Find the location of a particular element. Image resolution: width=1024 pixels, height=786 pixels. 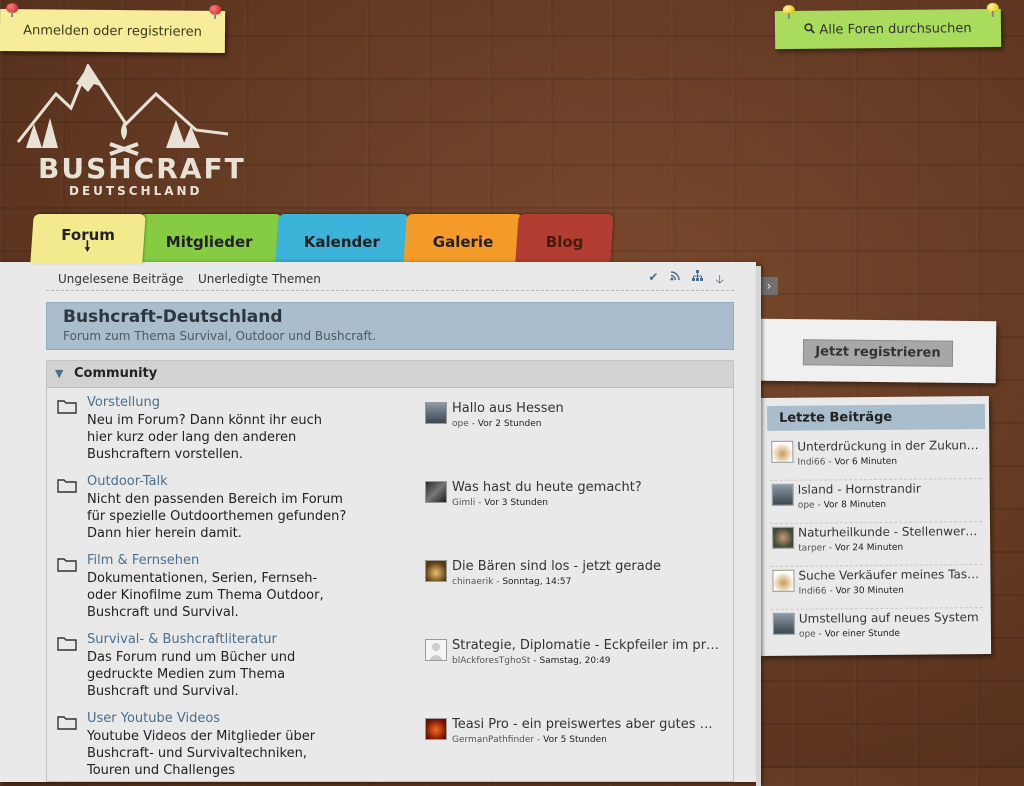

tab-blog: Blog is located at coordinates (564, 239).